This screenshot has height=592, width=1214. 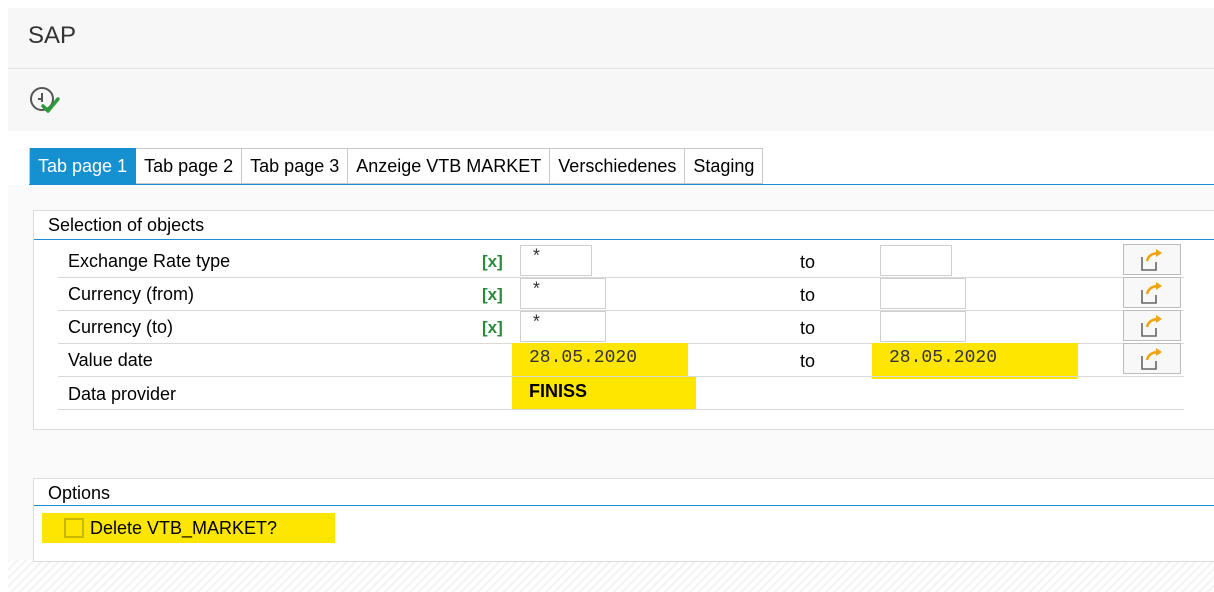 What do you see at coordinates (959, 360) in the screenshot?
I see `value-date-to-input: 28.05.2020` at bounding box center [959, 360].